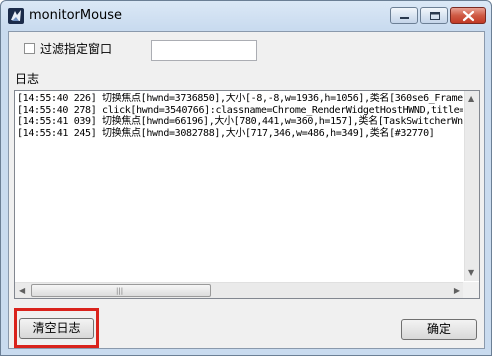 The height and width of the screenshot is (356, 492). Describe the element at coordinates (56, 328) in the screenshot. I see `annotation-highlight-box` at that location.